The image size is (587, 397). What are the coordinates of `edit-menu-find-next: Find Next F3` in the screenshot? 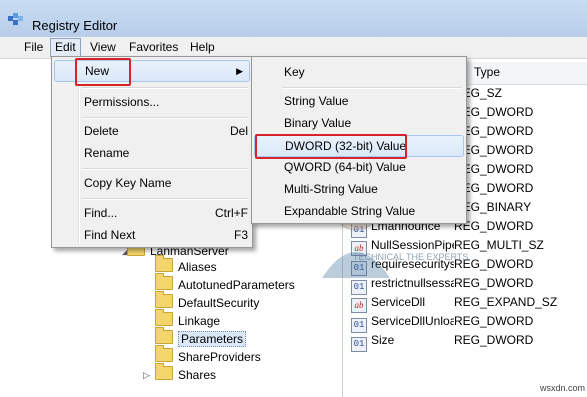 It's located at (151, 235).